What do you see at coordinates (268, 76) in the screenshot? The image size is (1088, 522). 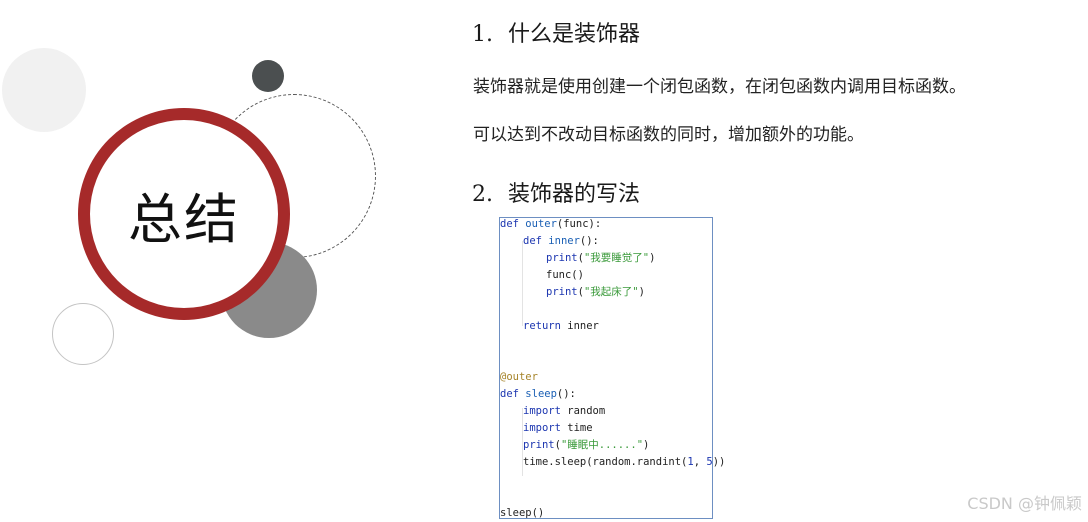 I see `decorative-circle-dark` at bounding box center [268, 76].